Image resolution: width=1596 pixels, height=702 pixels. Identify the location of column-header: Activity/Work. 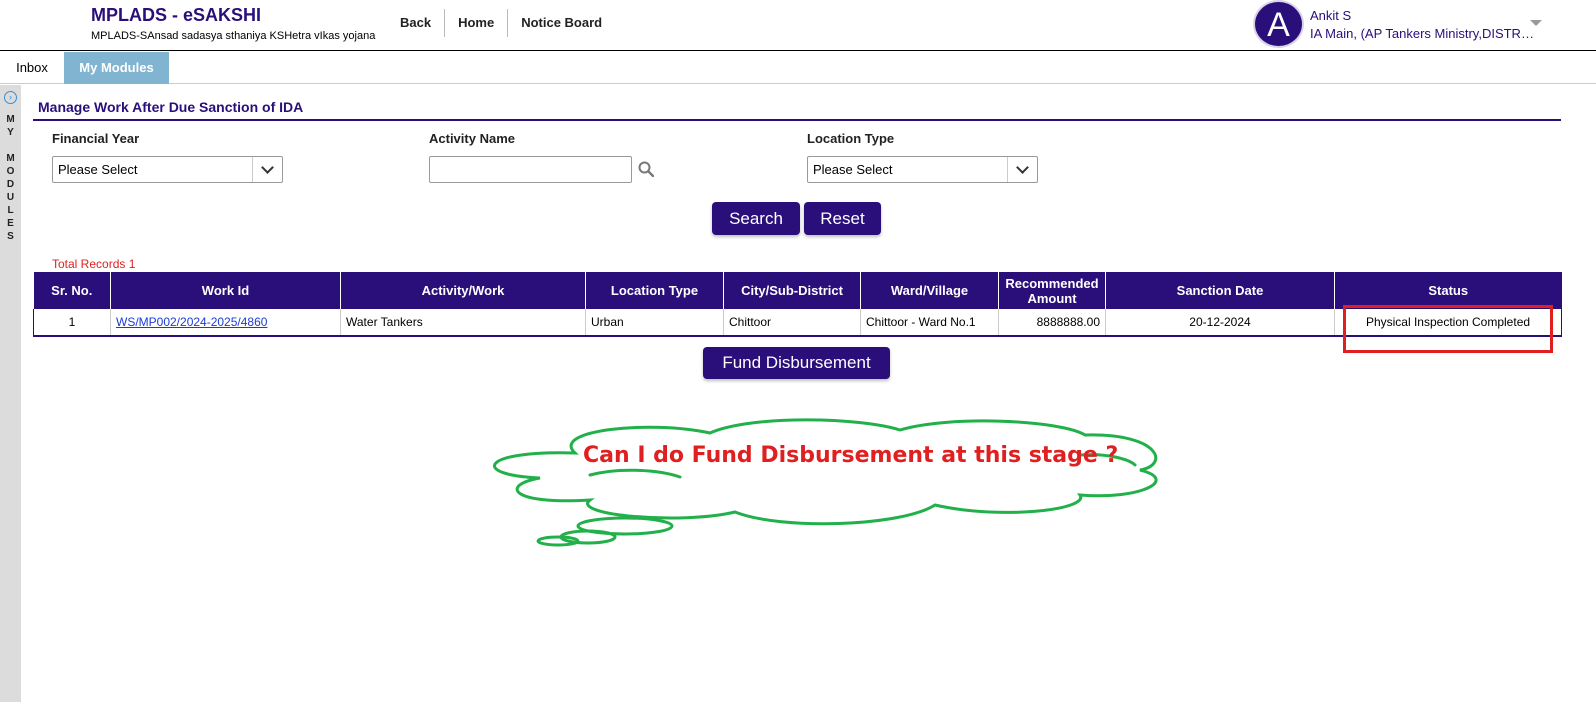
(463, 290).